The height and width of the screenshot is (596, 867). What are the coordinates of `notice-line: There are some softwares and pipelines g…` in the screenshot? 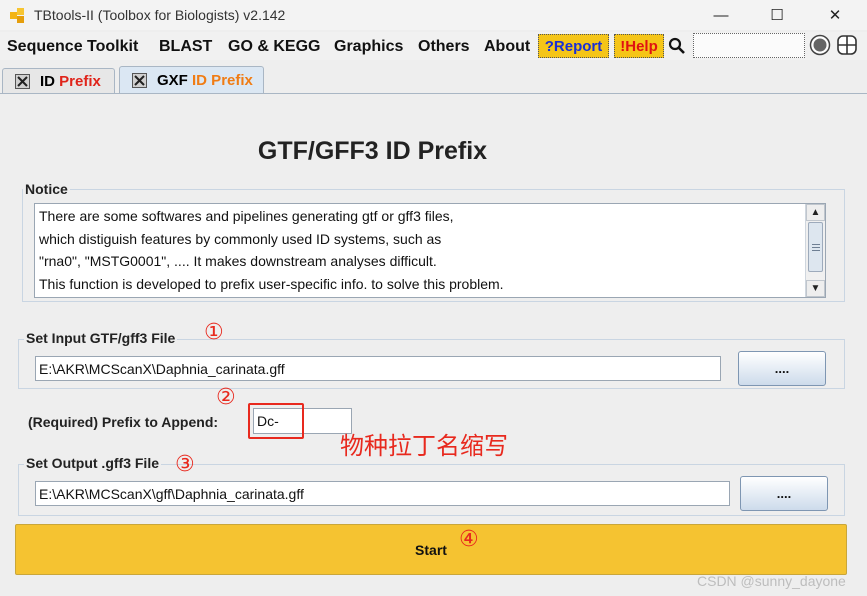 It's located at (246, 216).